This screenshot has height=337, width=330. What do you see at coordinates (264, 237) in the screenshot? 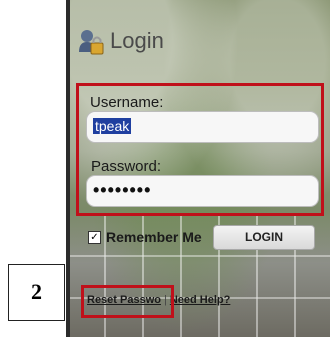
I see `login-button: LOGIN` at bounding box center [264, 237].